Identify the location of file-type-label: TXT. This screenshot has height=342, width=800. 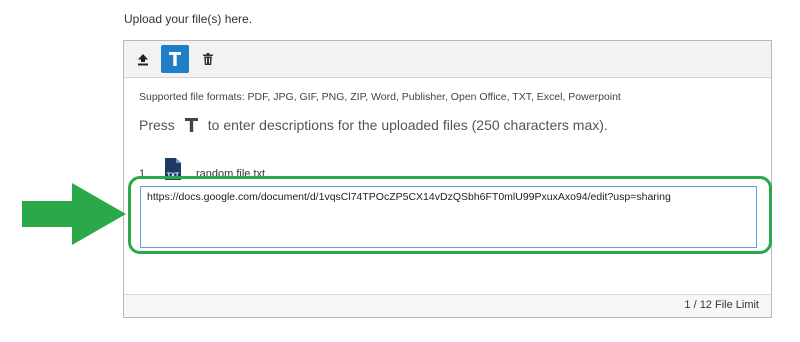
(173, 175).